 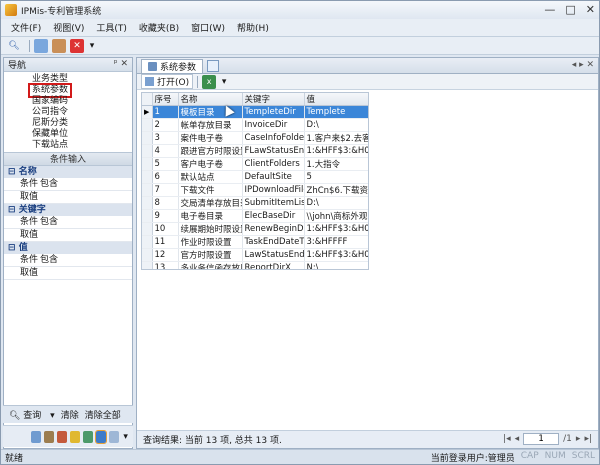 I want to click on menu-tools: 工具(T), so click(x=111, y=27).